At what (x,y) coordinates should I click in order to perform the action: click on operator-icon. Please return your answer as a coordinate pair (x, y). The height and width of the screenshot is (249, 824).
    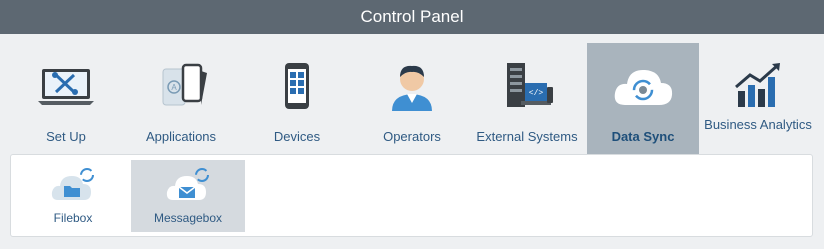
    Looking at the image, I should click on (412, 88).